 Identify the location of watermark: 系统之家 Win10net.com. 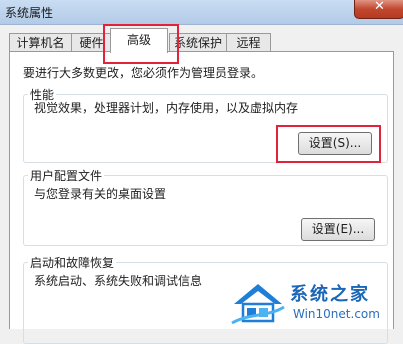
(316, 302).